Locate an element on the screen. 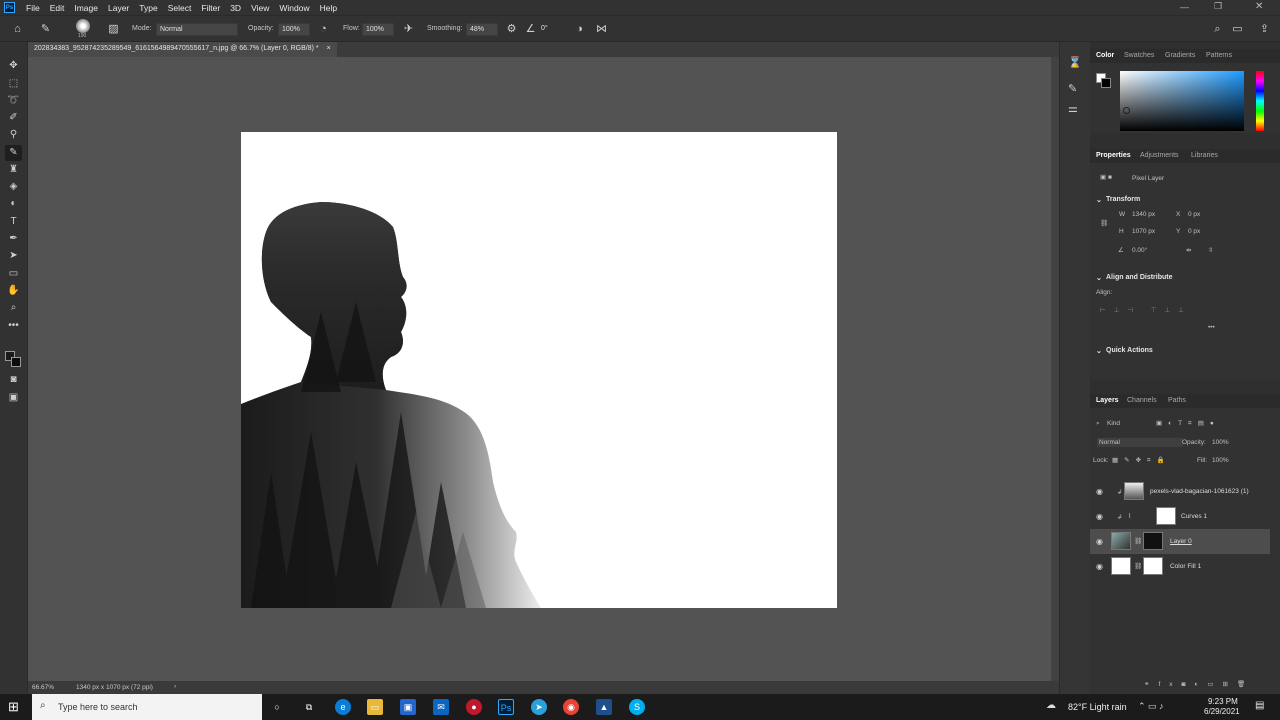 The width and height of the screenshot is (1280, 720). brush-preset-icon: ✎ is located at coordinates (45, 29).